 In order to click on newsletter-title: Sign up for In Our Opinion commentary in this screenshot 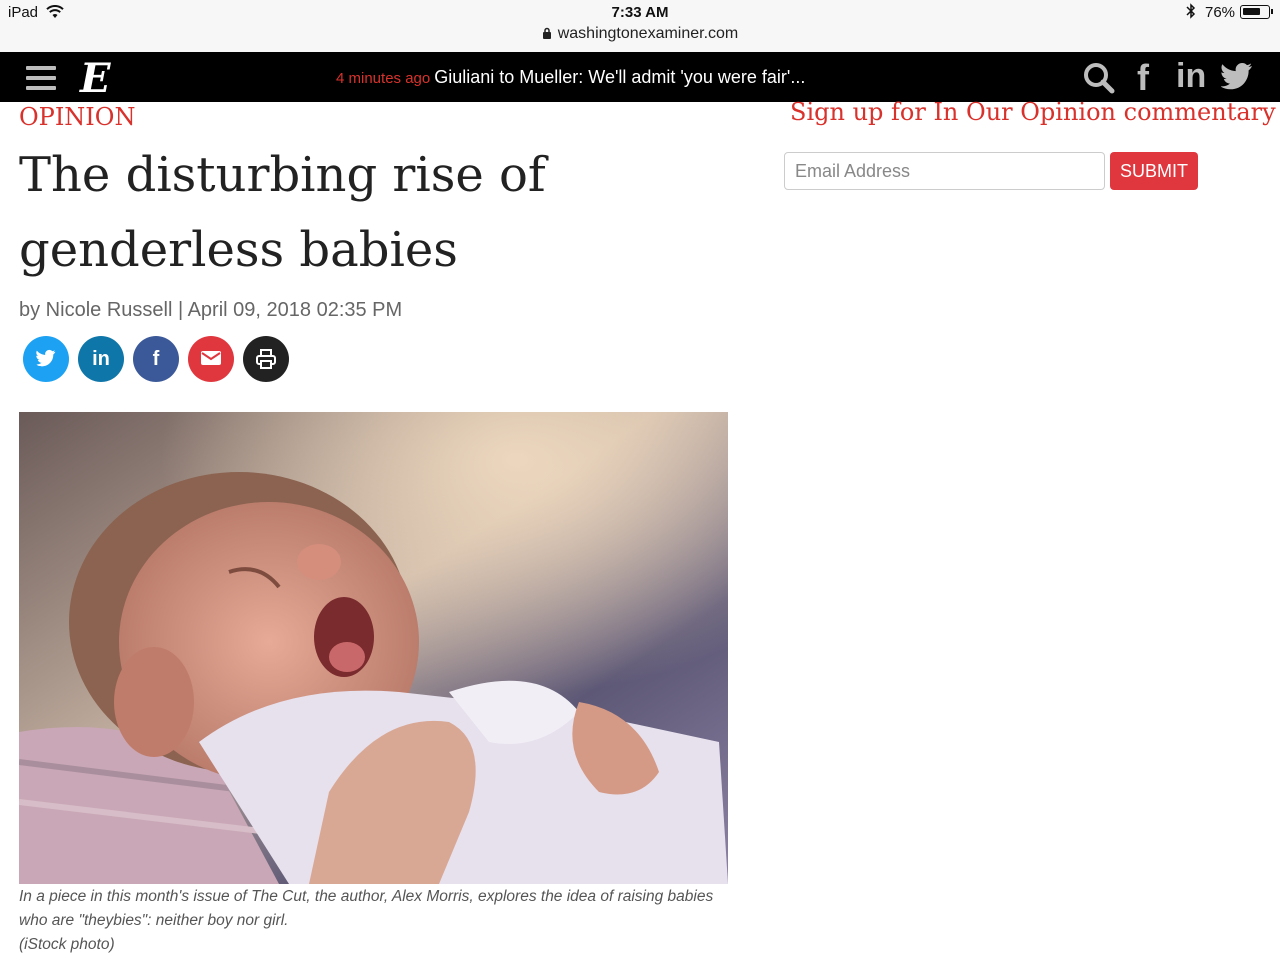, I will do `click(1033, 112)`.